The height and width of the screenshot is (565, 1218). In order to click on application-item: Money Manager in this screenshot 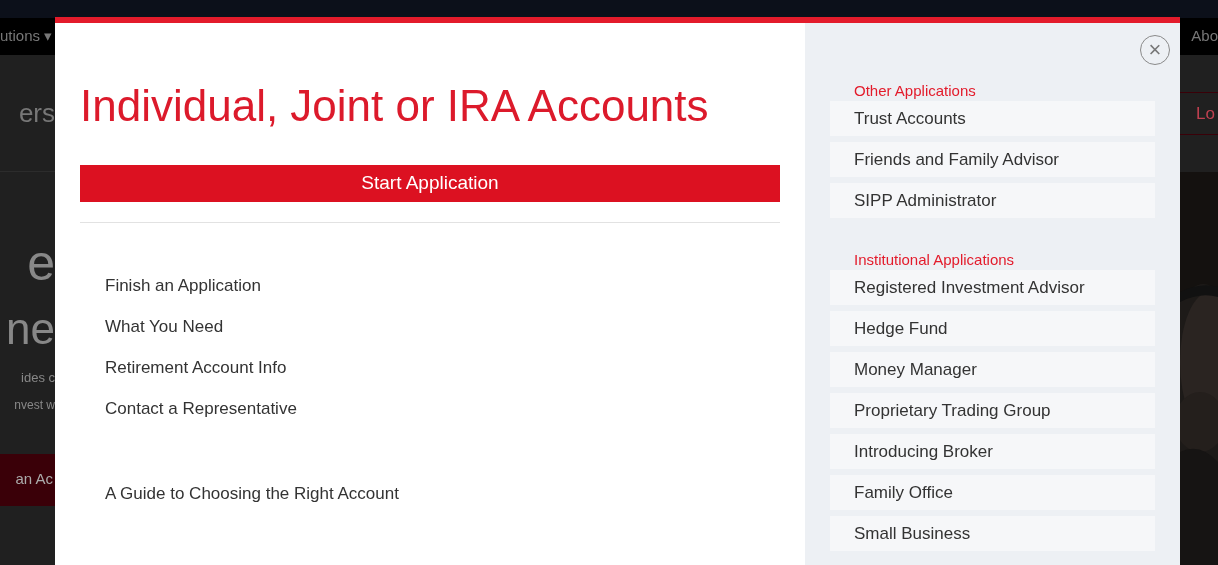, I will do `click(992, 369)`.